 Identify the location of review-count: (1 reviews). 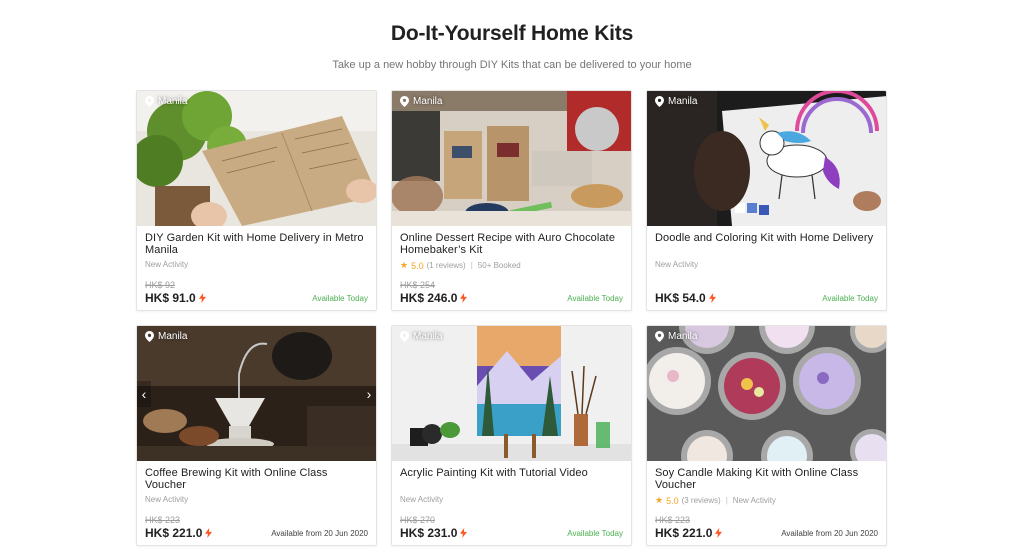
(446, 265).